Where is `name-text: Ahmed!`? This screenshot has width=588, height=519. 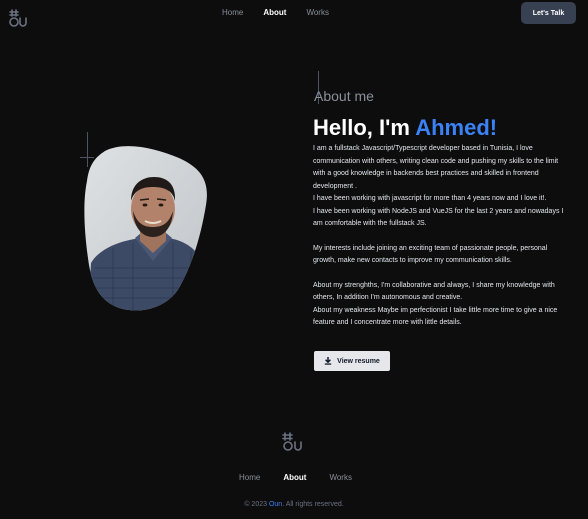
name-text: Ahmed! is located at coordinates (456, 127).